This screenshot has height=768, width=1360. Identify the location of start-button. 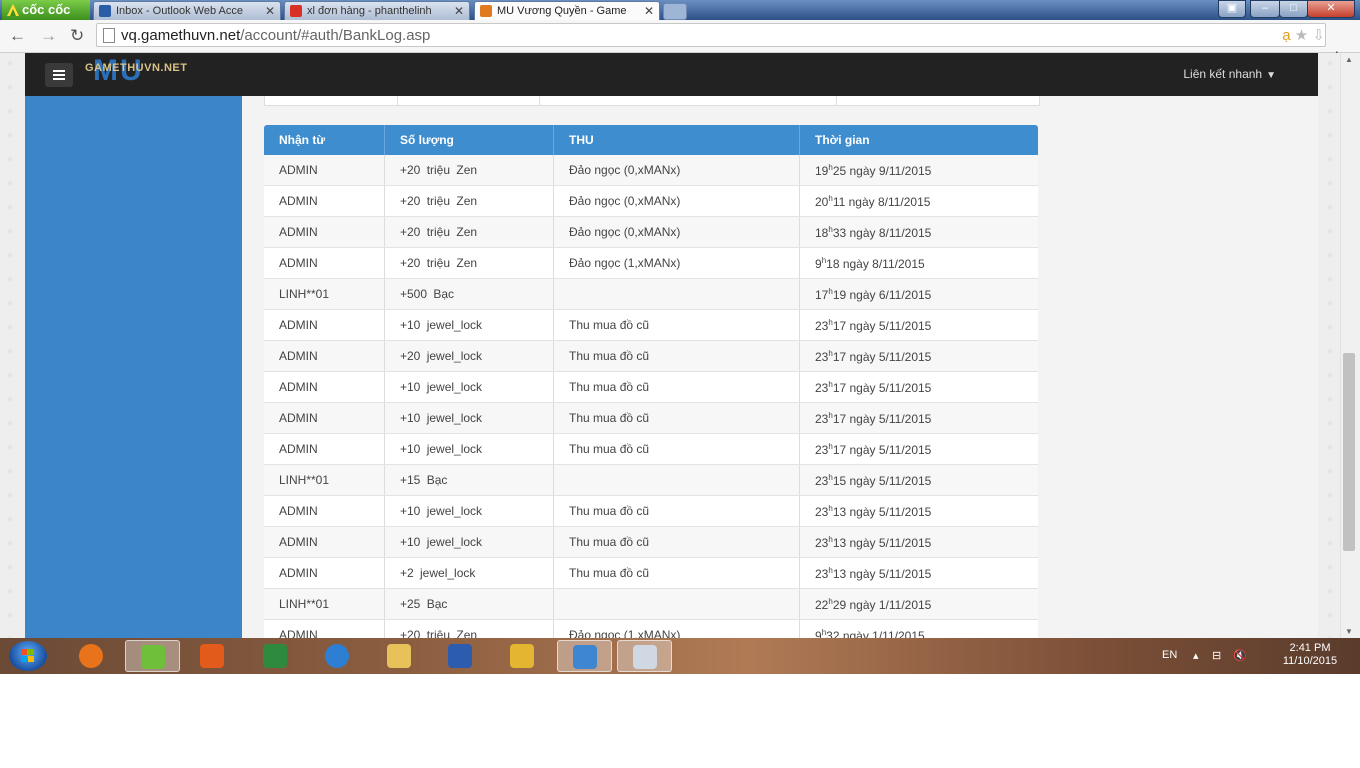
(28, 656).